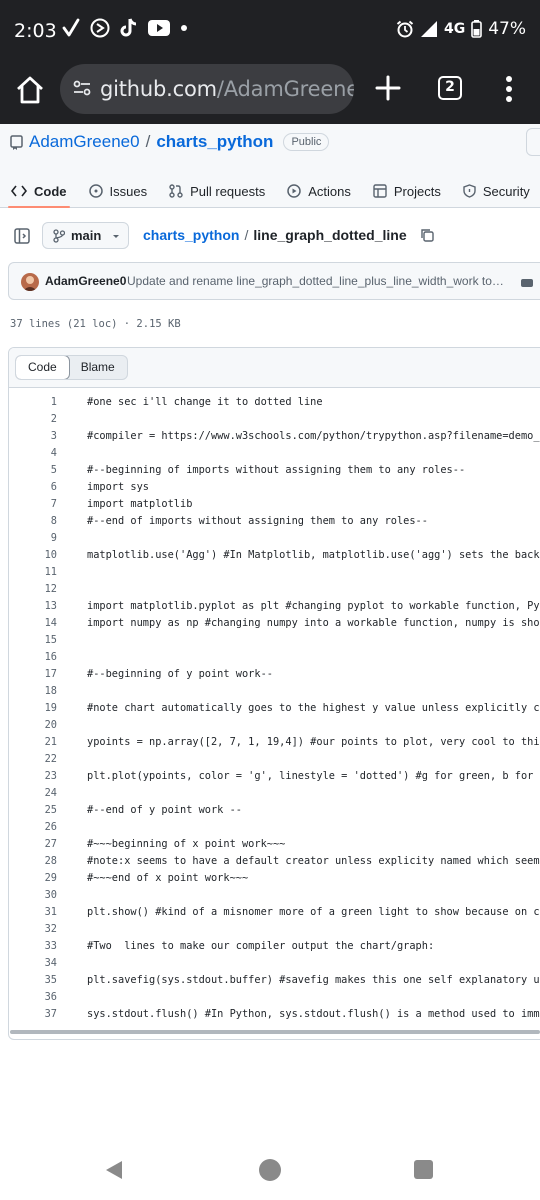 The width and height of the screenshot is (540, 1200). Describe the element at coordinates (33, 691) in the screenshot. I see `line-number: 18` at that location.